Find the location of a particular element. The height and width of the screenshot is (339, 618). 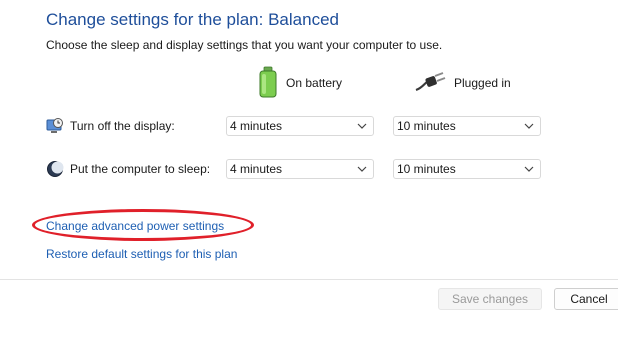

cancel-button: Cancel is located at coordinates (586, 299).